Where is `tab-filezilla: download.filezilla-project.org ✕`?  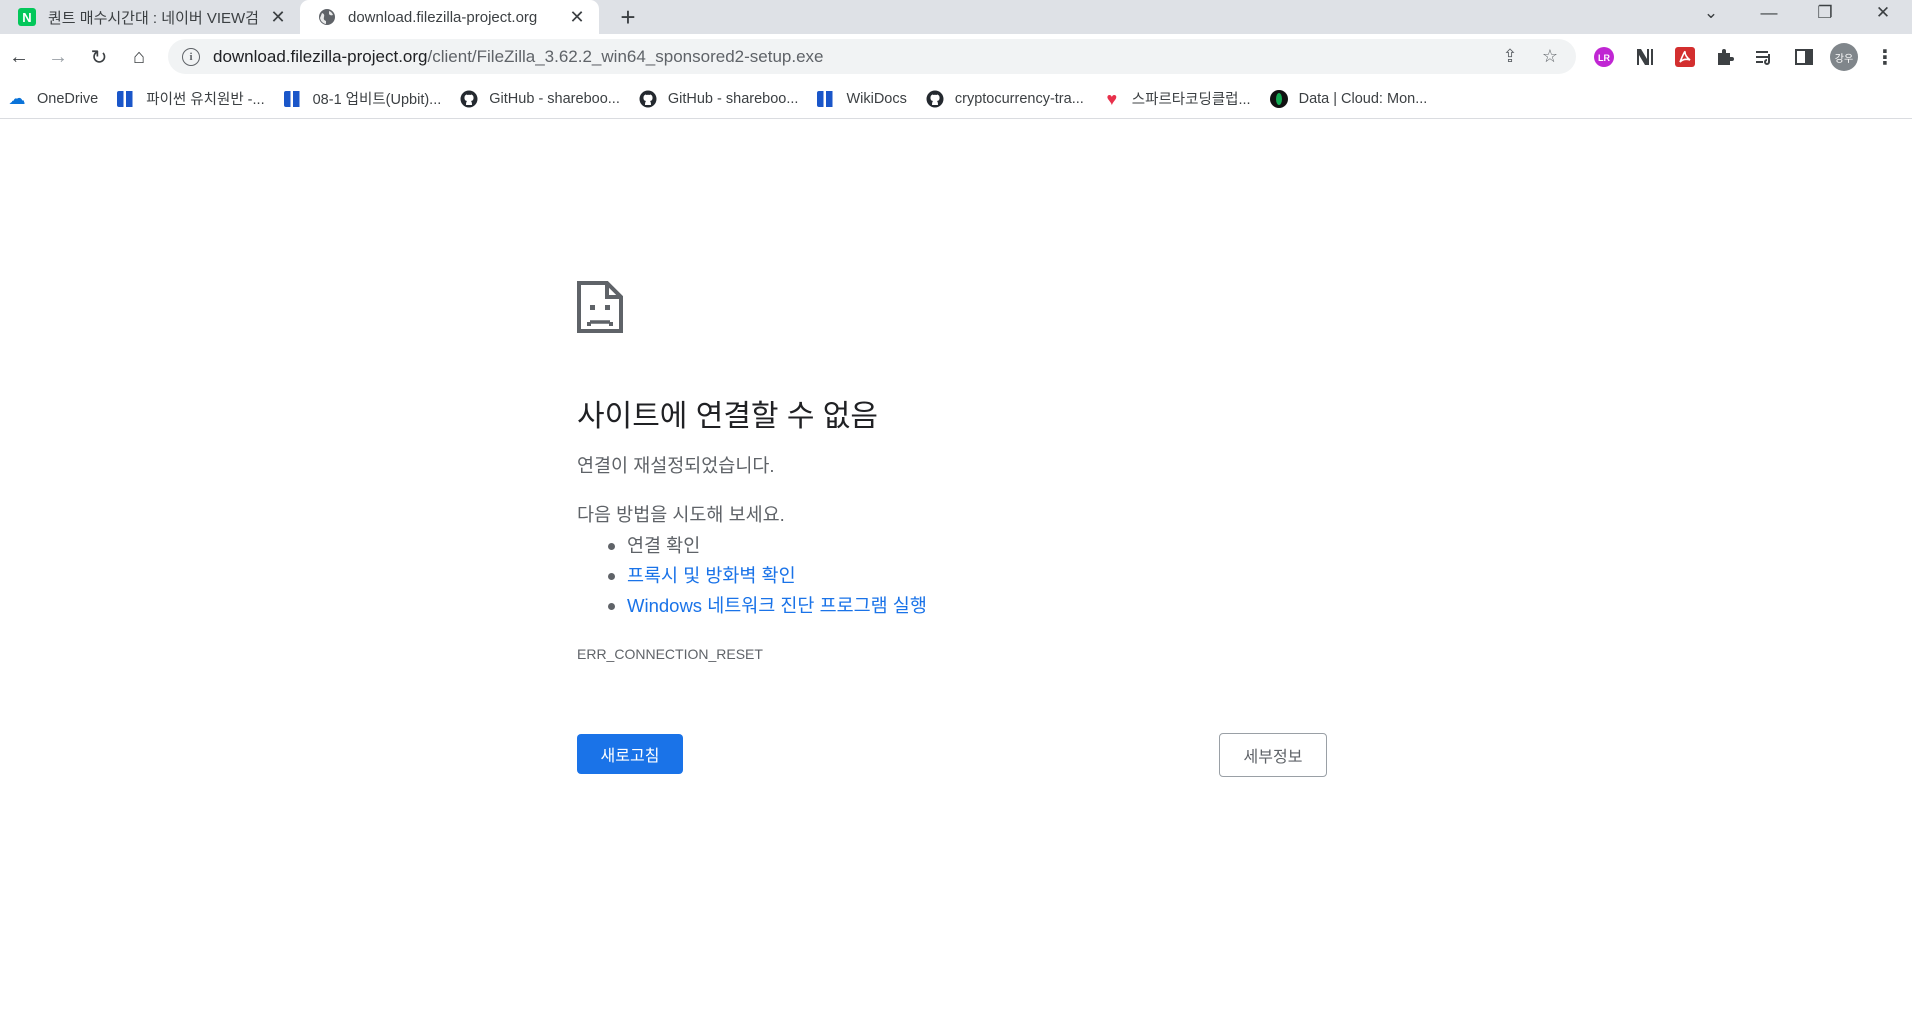
tab-filezilla: download.filezilla-project.org ✕ is located at coordinates (449, 17).